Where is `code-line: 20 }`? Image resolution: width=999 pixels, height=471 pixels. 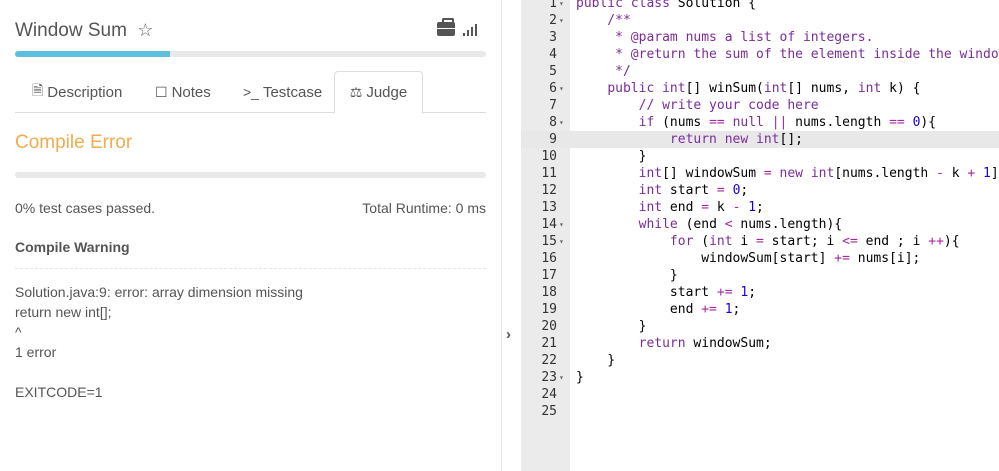 code-line: 20 } is located at coordinates (760, 326).